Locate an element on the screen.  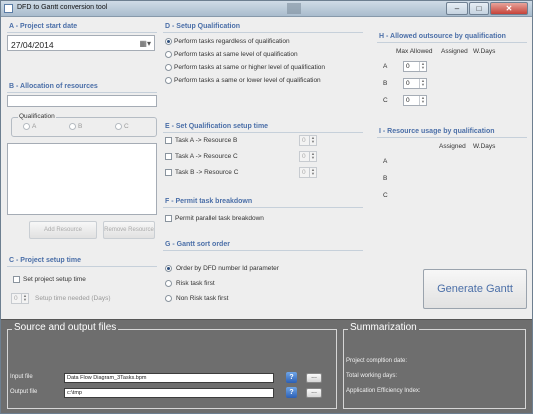
task-b-res-c-value: 0 is located at coordinates (304, 172).